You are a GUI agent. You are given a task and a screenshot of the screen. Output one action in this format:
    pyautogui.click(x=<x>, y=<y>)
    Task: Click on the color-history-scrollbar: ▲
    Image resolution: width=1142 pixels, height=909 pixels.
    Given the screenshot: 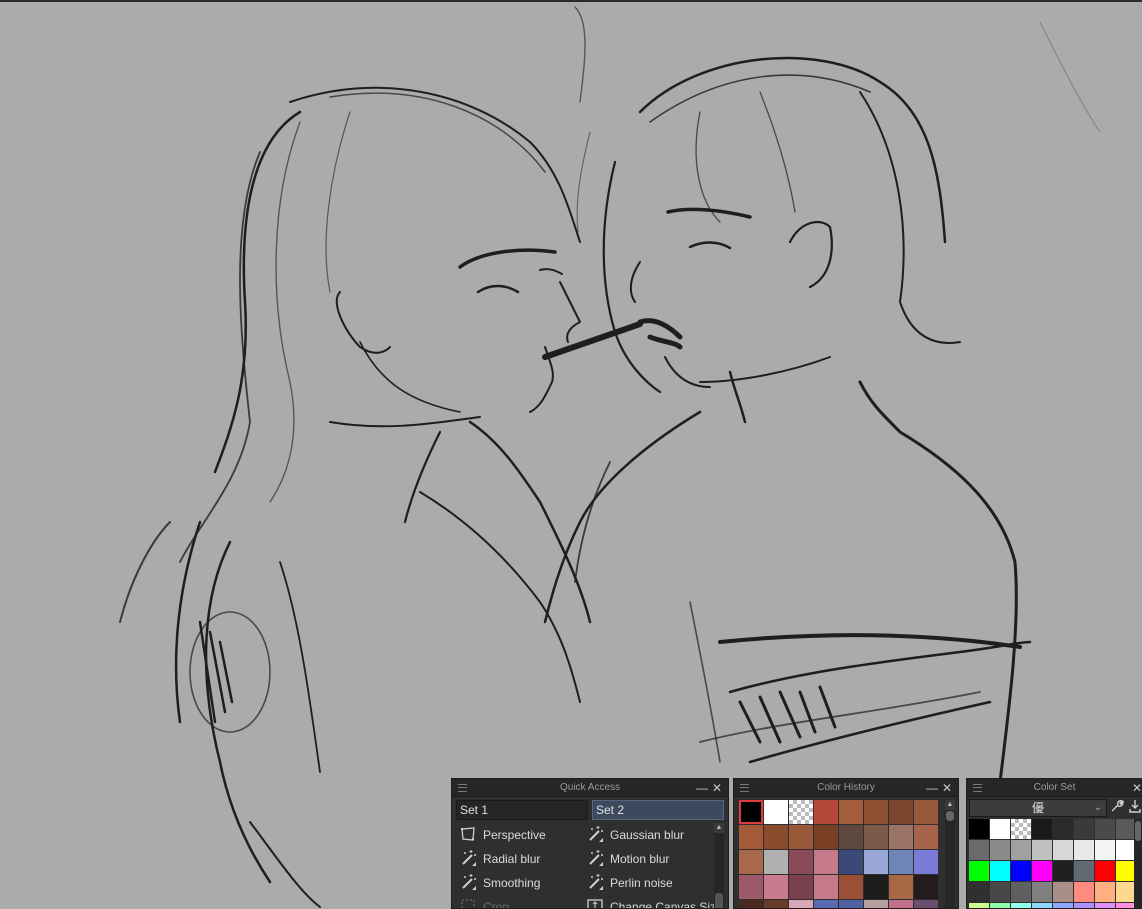 What is the action you would take?
    pyautogui.click(x=950, y=854)
    